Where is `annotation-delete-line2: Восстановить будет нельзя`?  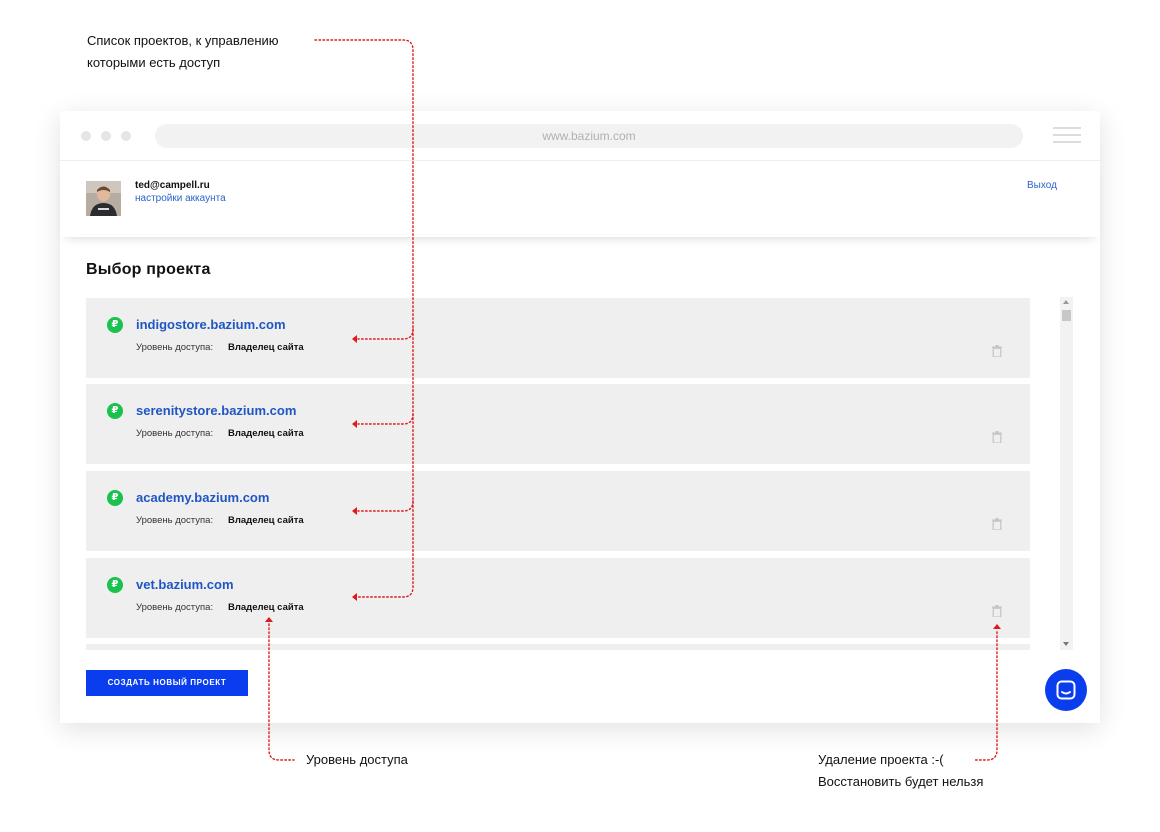
annotation-delete-line2: Восстановить будет нельзя is located at coordinates (901, 781).